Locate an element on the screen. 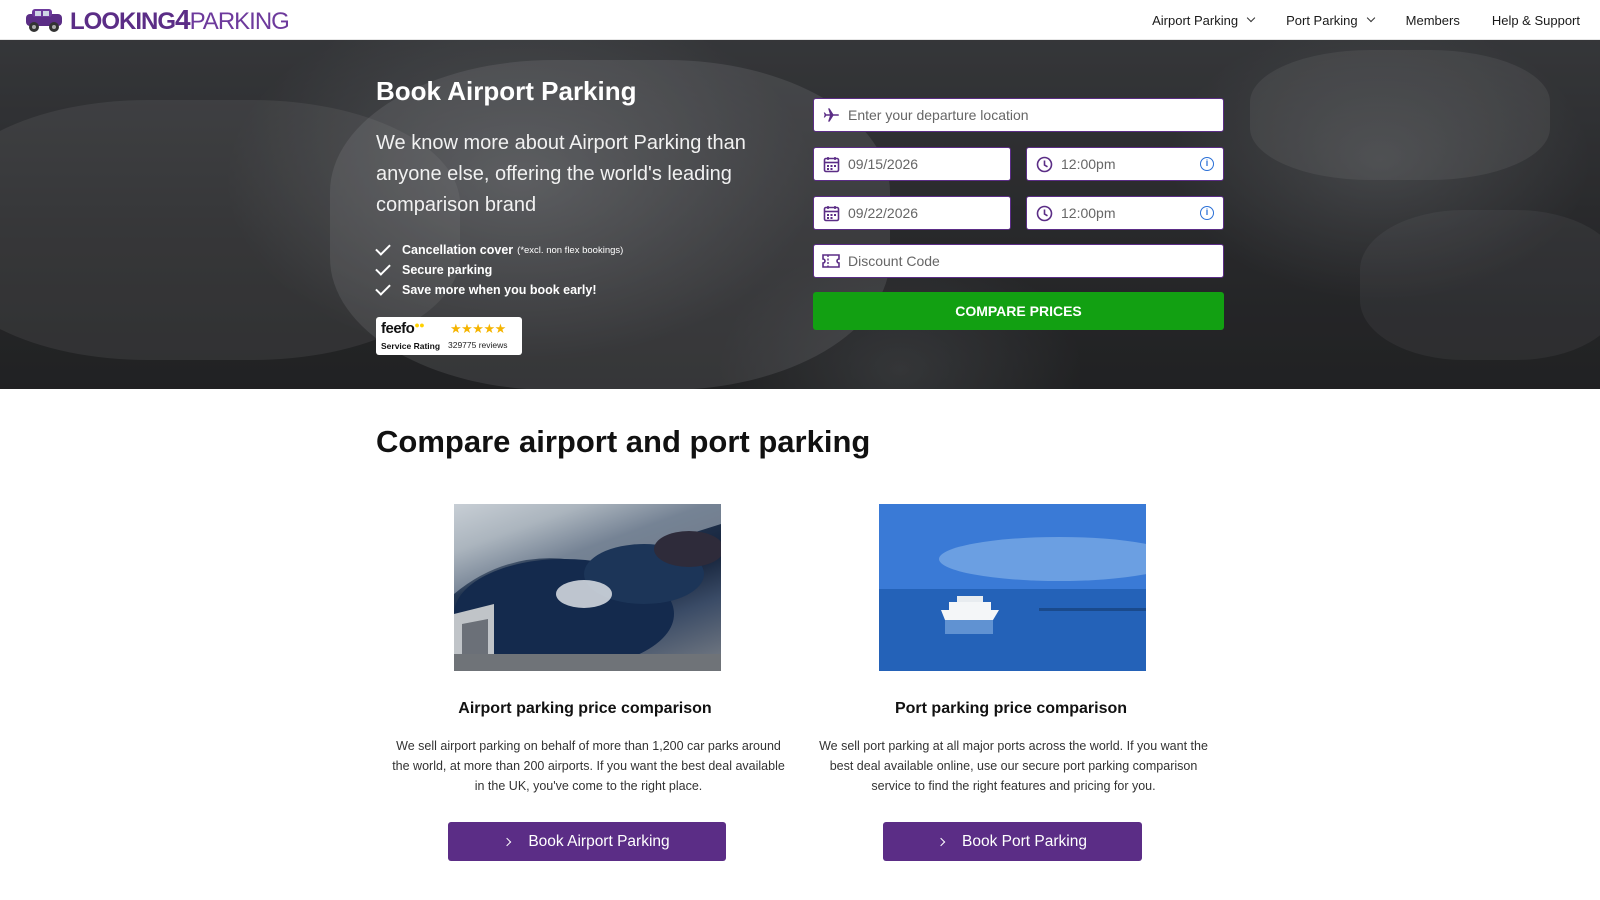 The height and width of the screenshot is (900, 1600). drop-off-time-value: 12:00pm is located at coordinates (1088, 164).